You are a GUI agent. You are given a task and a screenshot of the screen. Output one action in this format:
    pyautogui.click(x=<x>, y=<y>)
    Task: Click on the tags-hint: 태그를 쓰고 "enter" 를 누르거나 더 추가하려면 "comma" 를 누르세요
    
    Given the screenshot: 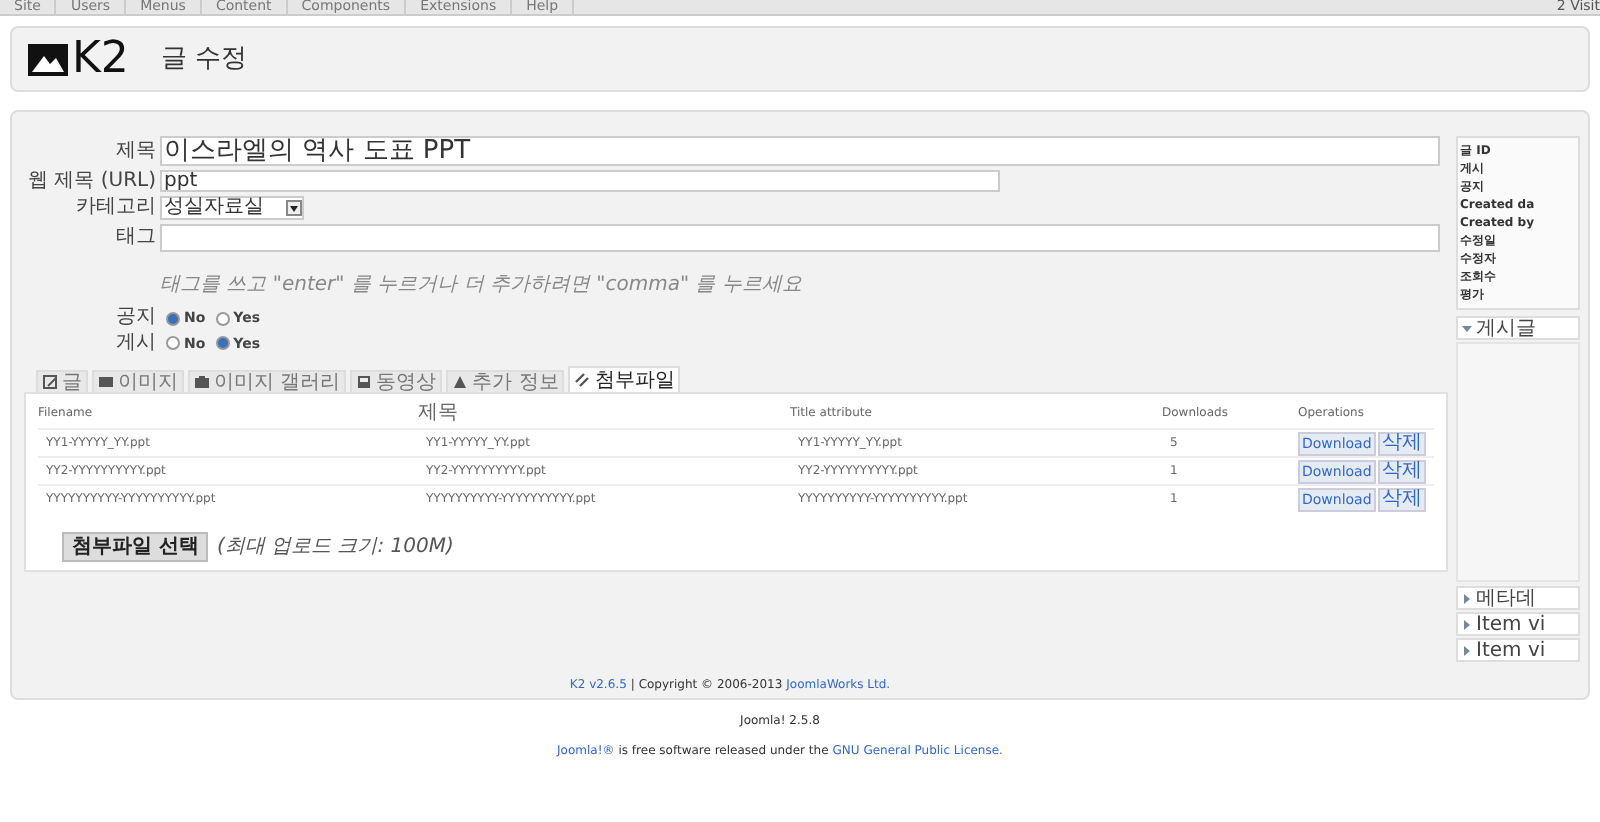 What is the action you would take?
    pyautogui.click(x=481, y=285)
    